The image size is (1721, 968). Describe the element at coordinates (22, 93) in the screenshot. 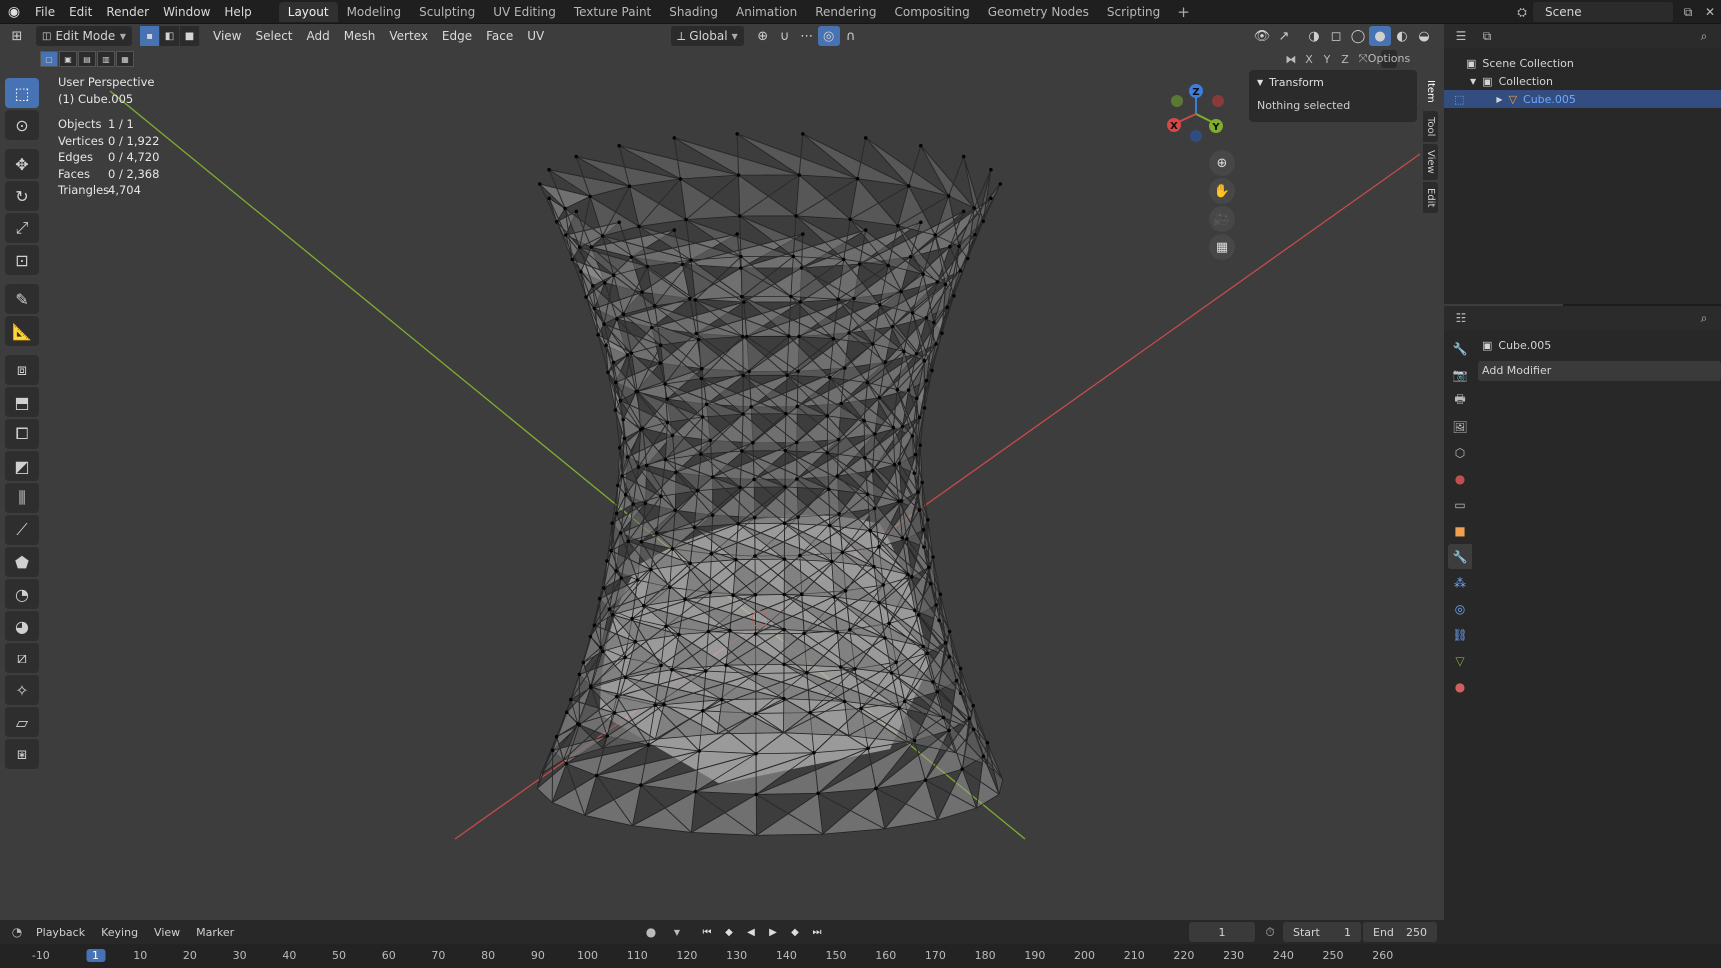

I see `select-box-tool-icon: ⬚` at that location.